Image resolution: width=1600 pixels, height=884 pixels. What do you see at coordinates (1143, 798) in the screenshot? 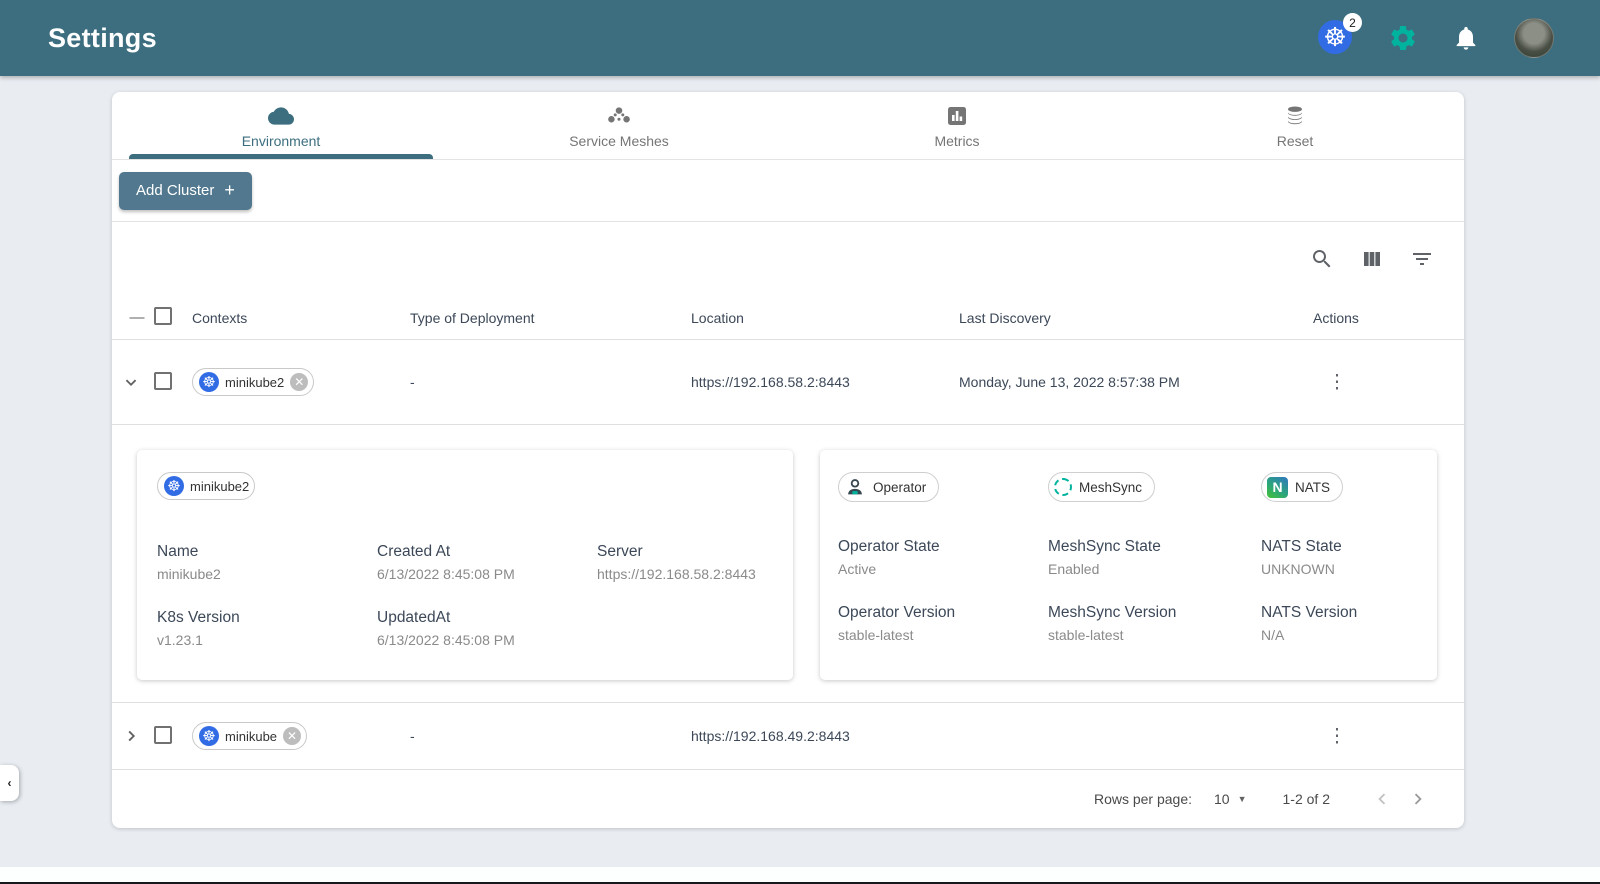
I see `rows-per-page-label: Rows per page:` at bounding box center [1143, 798].